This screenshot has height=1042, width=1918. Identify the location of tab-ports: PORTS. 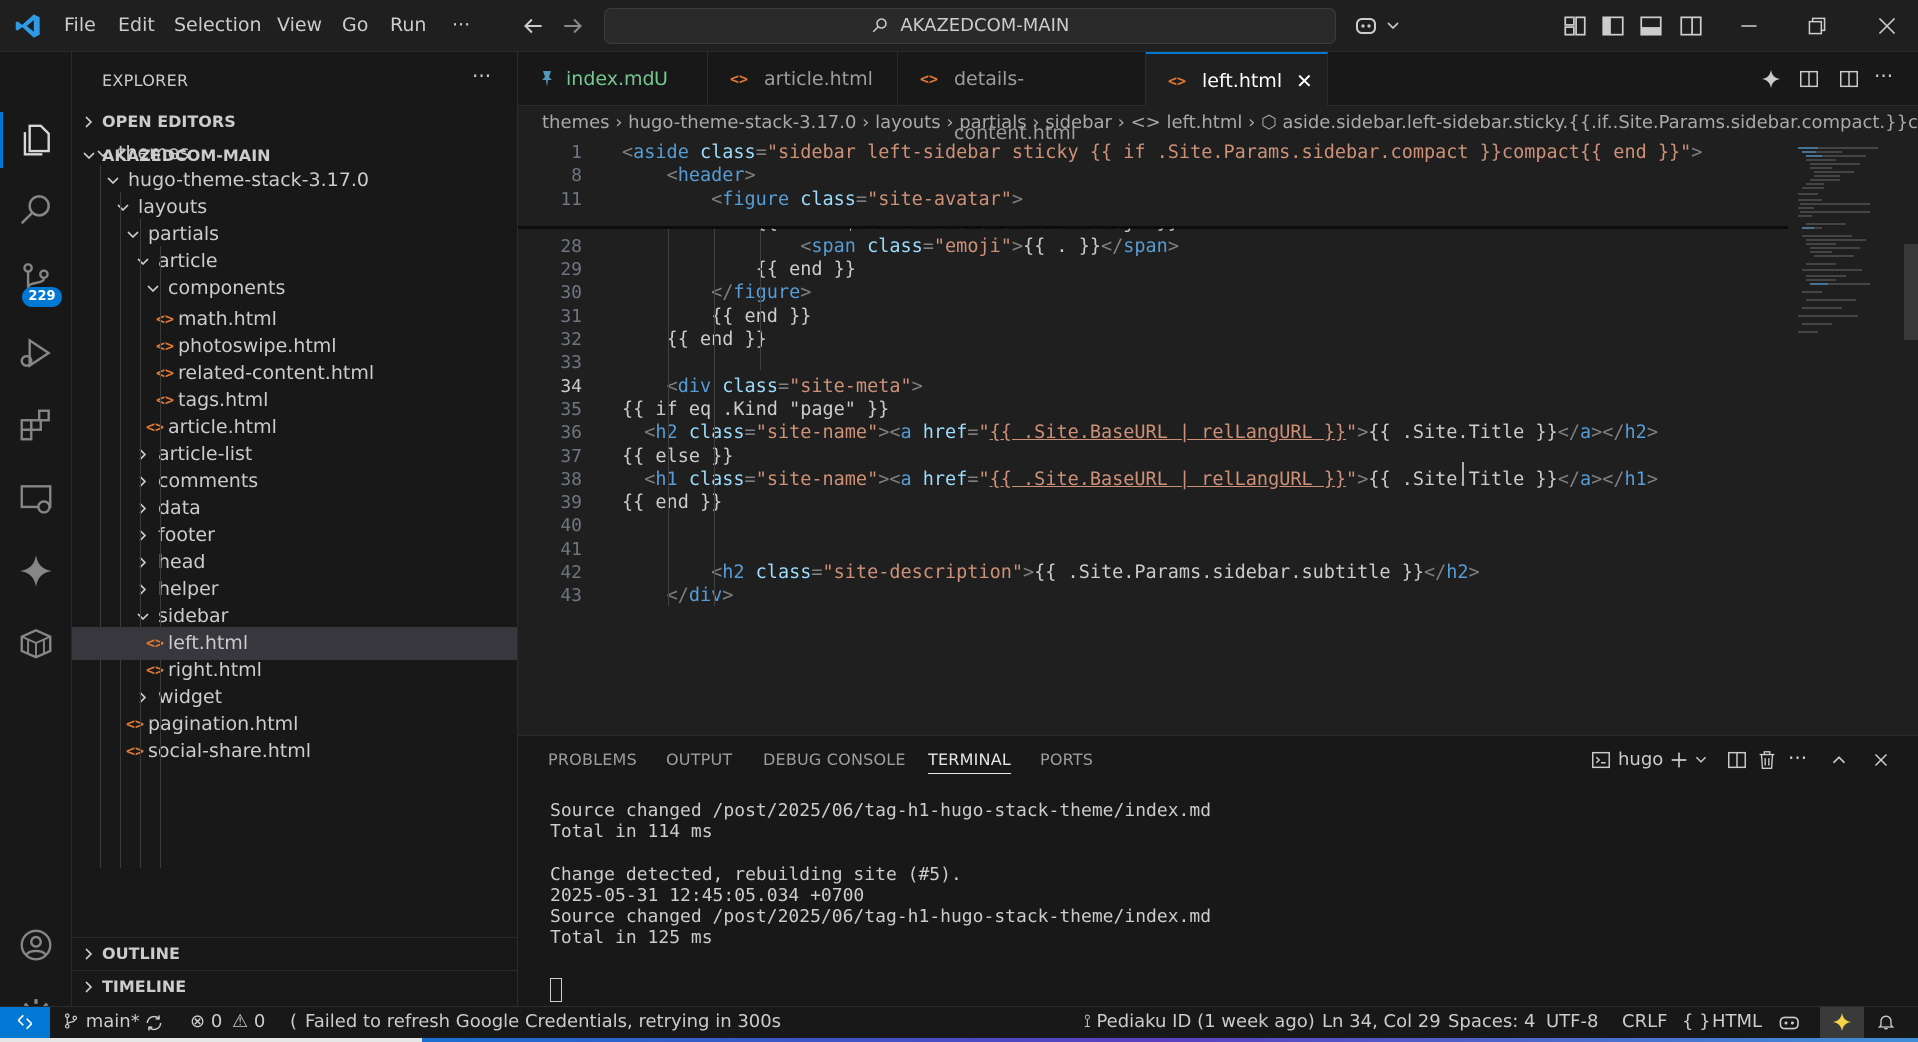
(1066, 759).